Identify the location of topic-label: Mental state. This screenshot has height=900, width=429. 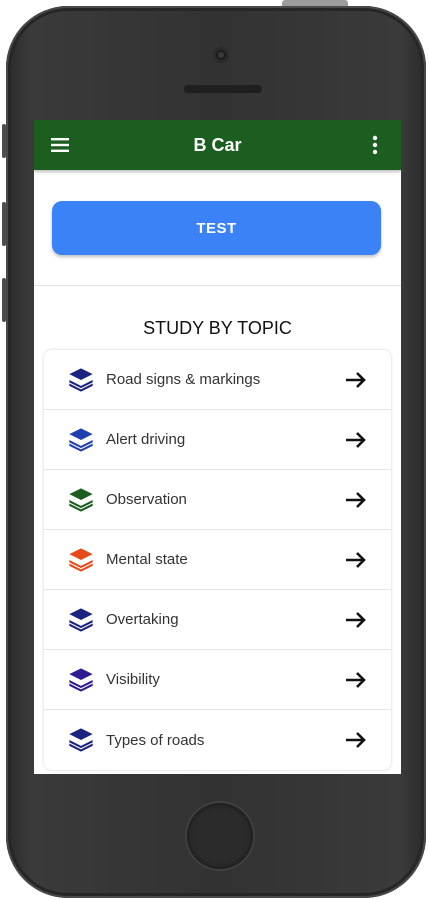
(147, 559).